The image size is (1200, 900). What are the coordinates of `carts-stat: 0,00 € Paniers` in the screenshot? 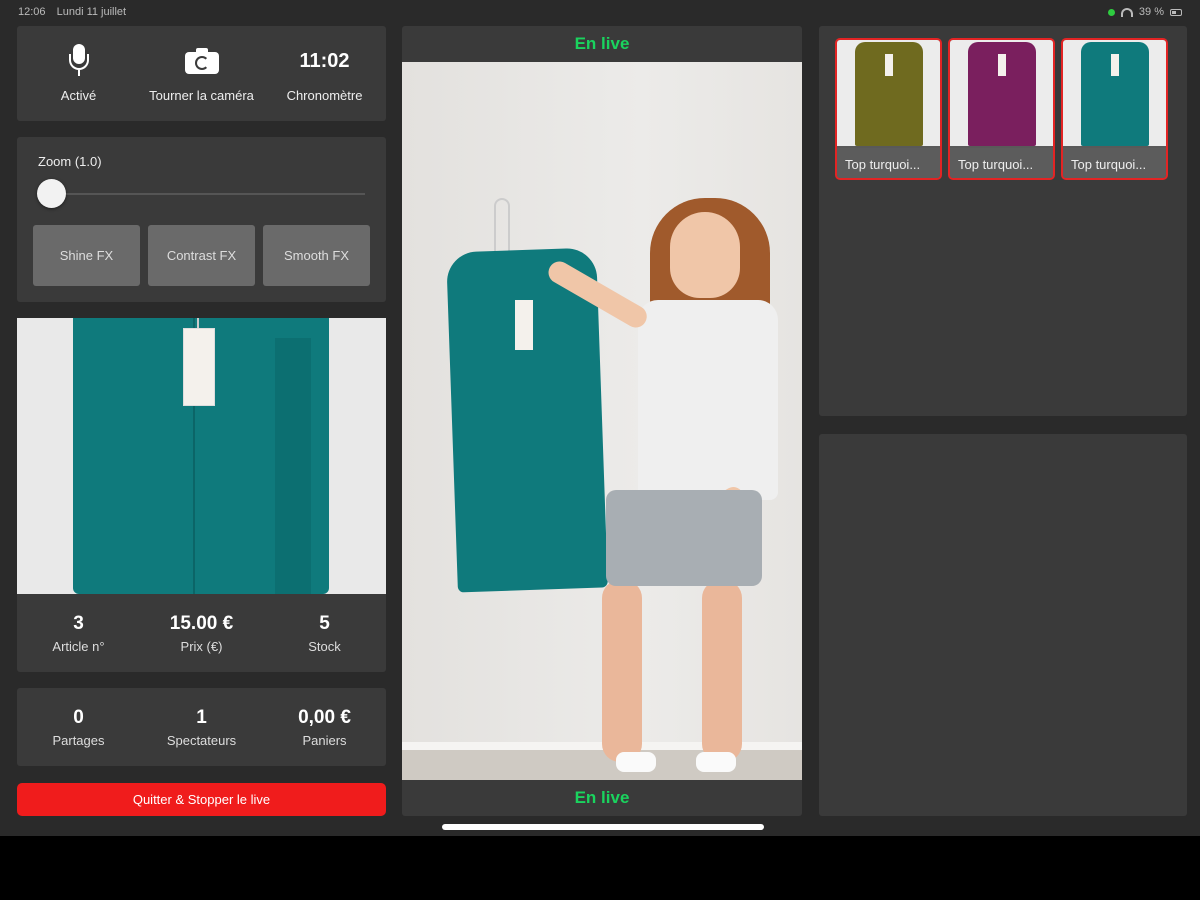 It's located at (324, 727).